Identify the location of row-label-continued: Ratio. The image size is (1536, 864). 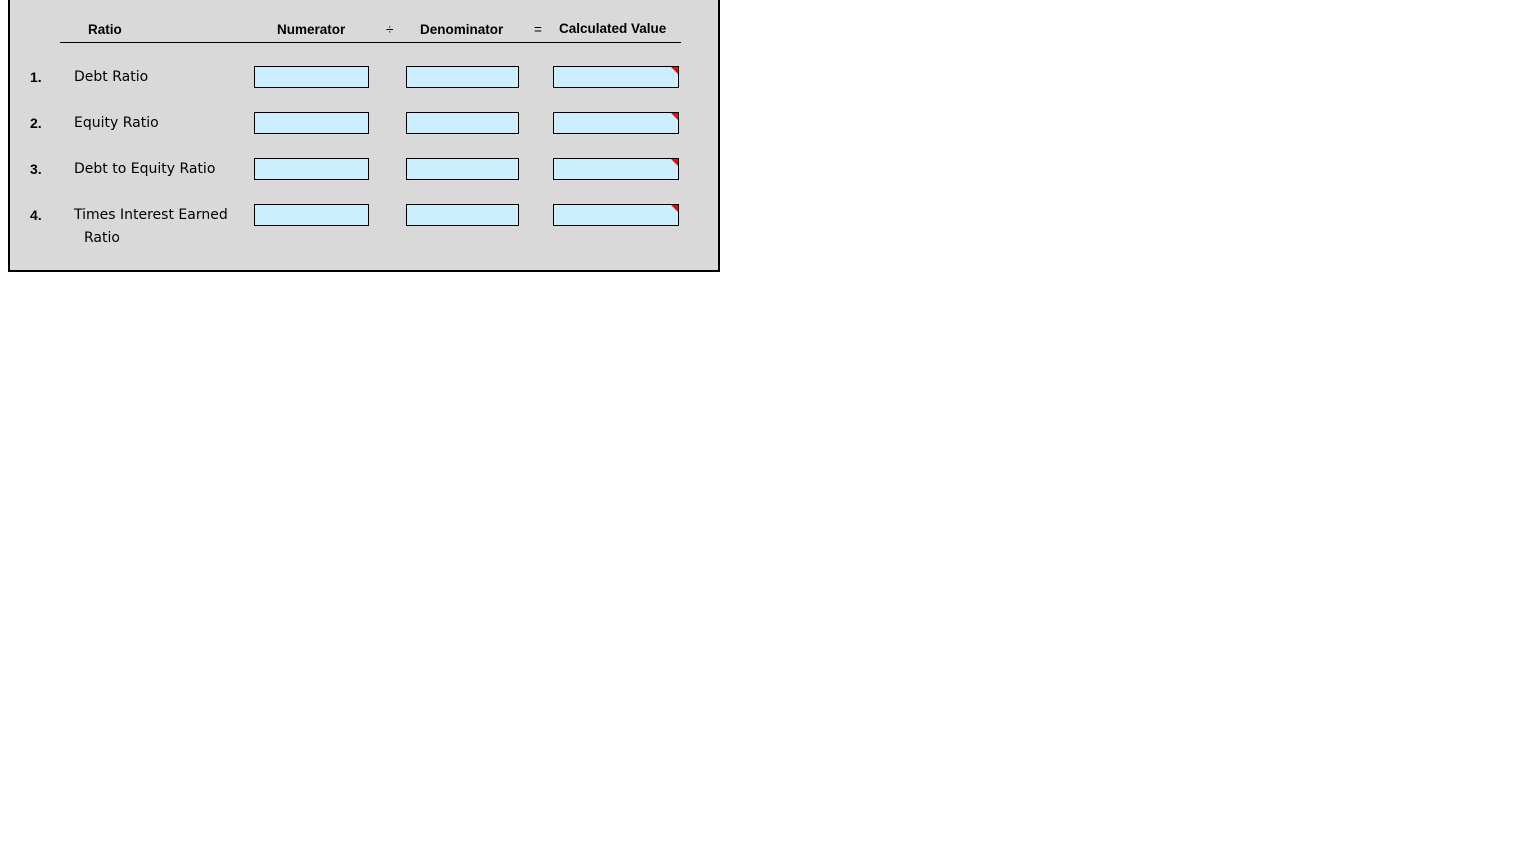
(102, 238).